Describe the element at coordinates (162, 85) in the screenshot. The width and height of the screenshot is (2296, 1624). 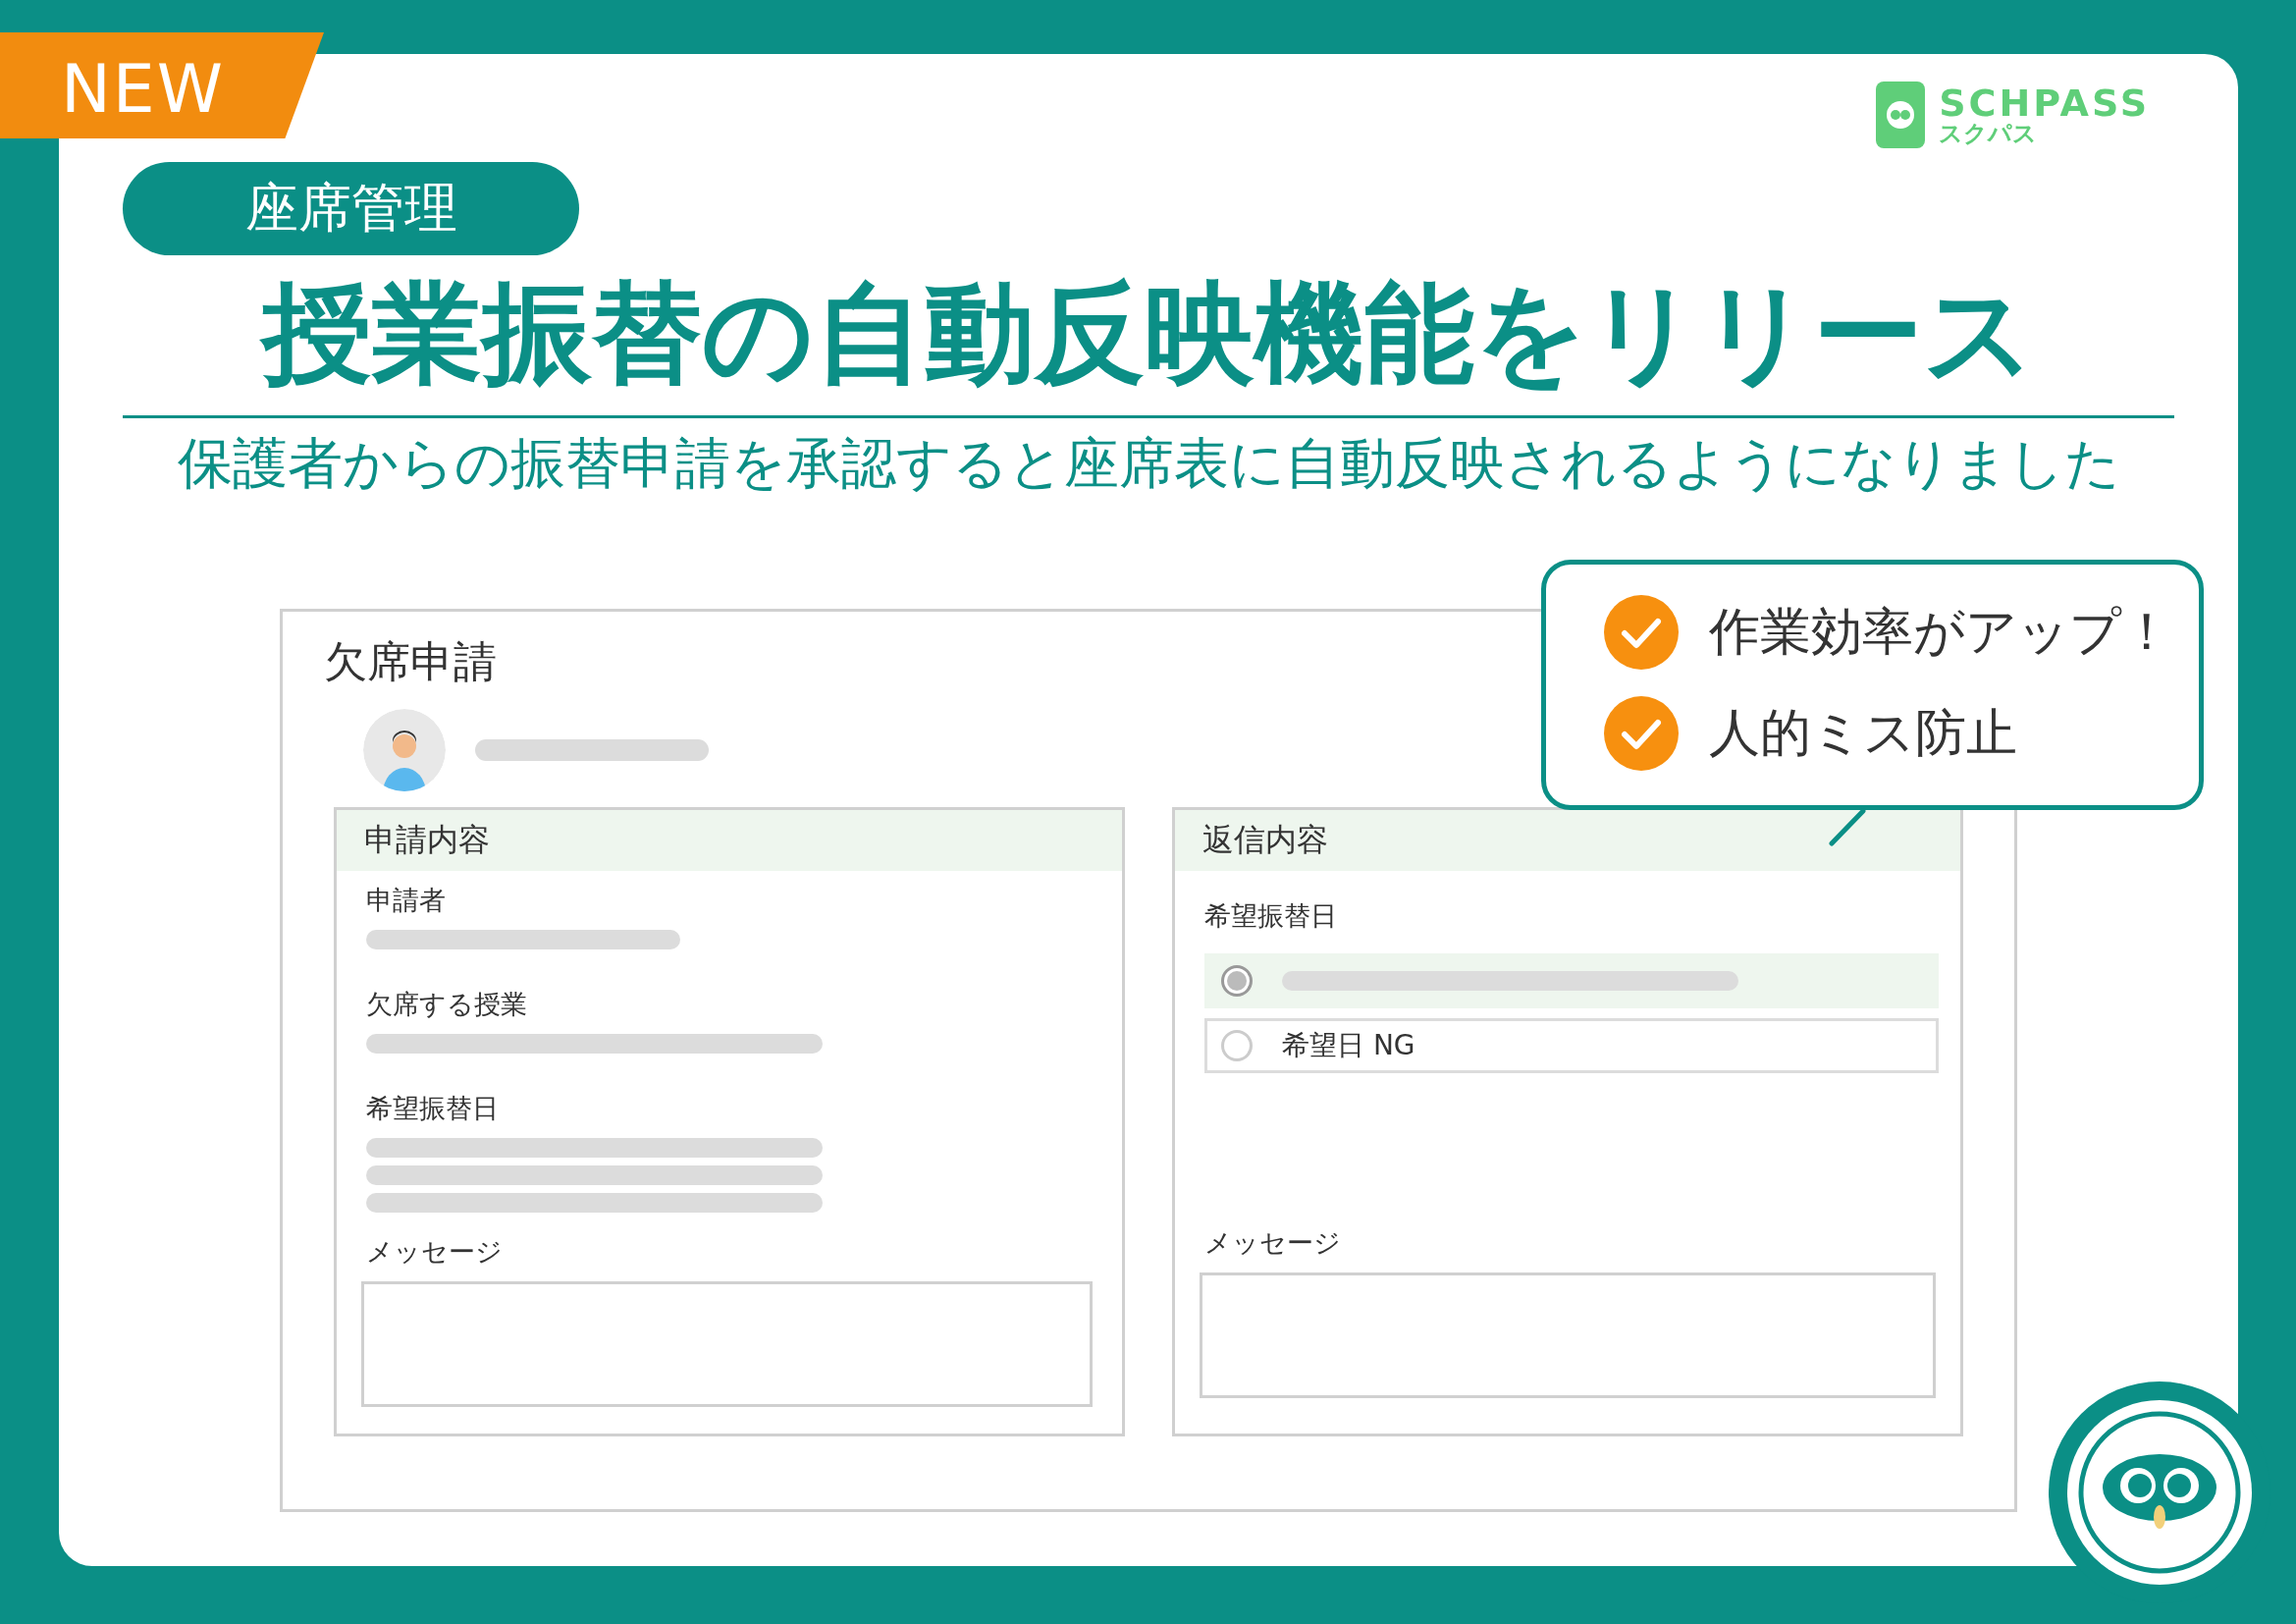
I see `new-badge: NEW` at that location.